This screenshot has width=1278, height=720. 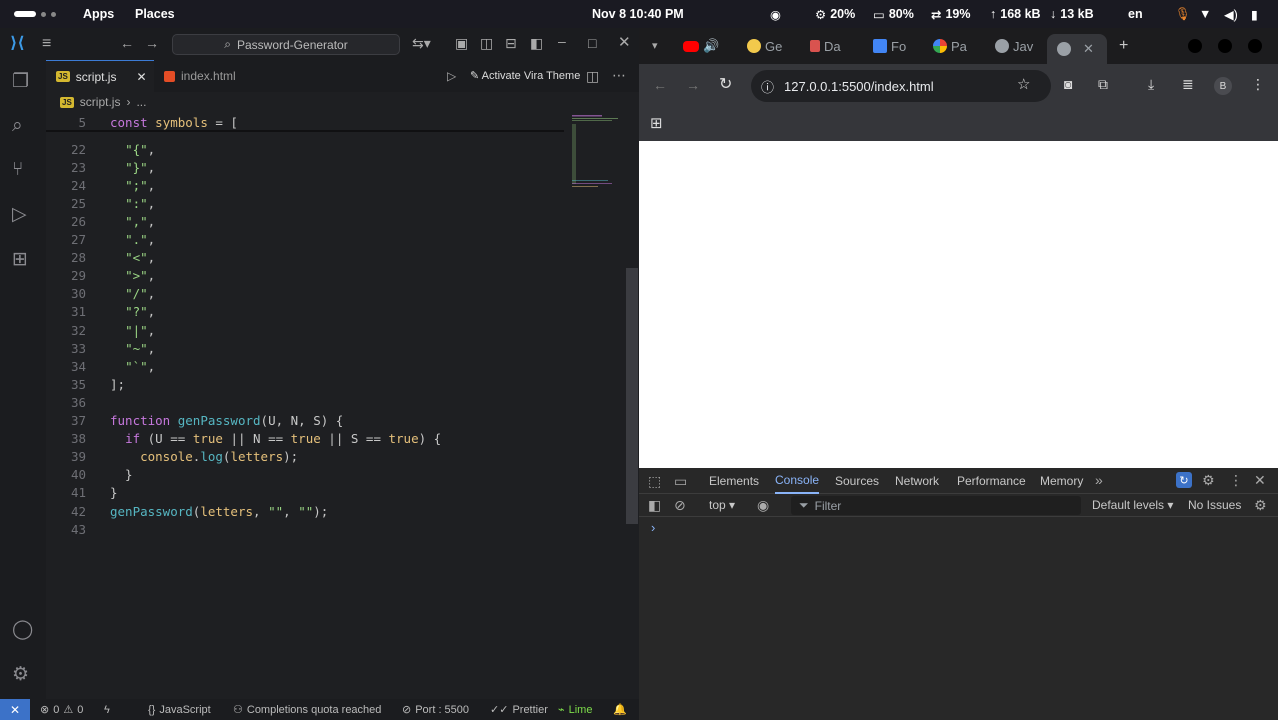 I want to click on tab-active: ✕, so click(x=1077, y=49).